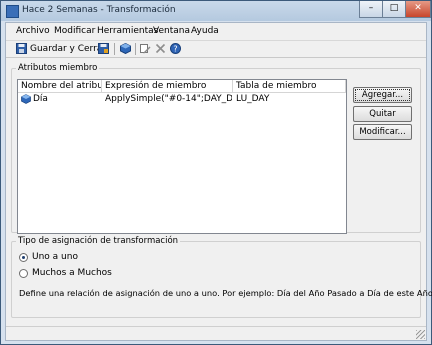 This screenshot has width=432, height=345. Describe the element at coordinates (74, 31) in the screenshot. I see `menu-modificar: Modificar` at that location.